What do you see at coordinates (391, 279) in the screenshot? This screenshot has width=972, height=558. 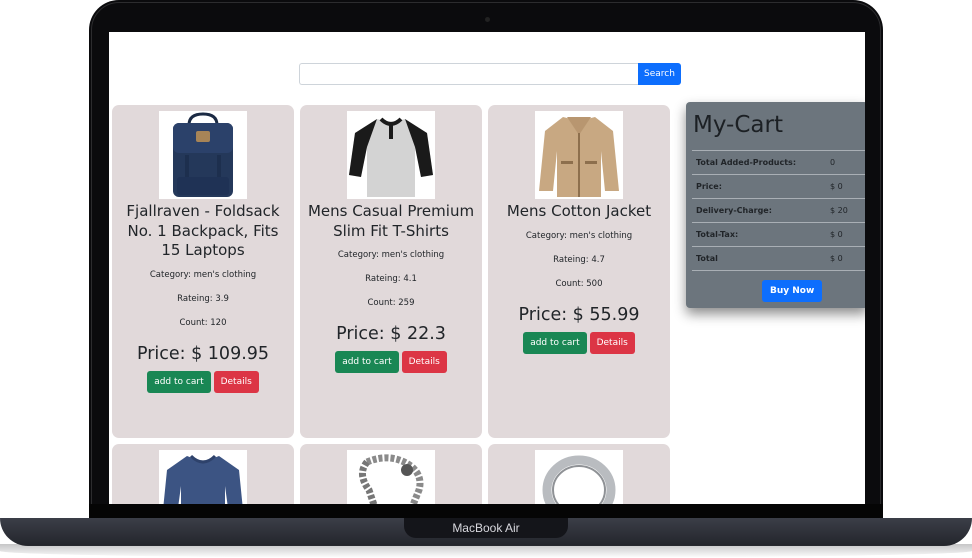 I see `product-rating: Rateing: 4.1` at bounding box center [391, 279].